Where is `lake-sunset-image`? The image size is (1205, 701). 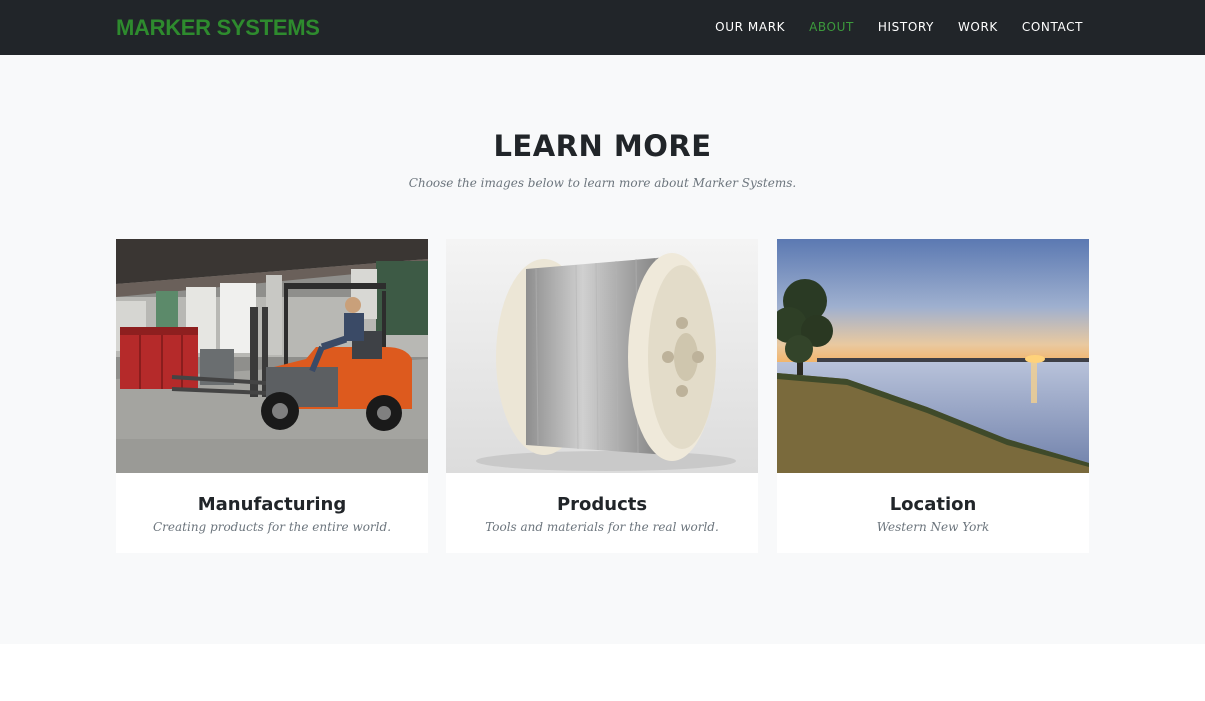 lake-sunset-image is located at coordinates (933, 356).